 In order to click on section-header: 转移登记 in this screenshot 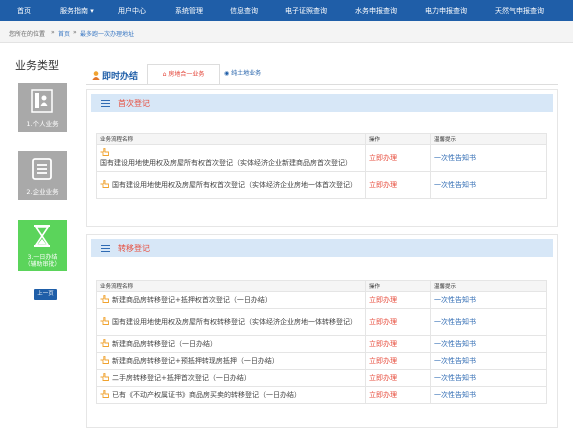, I will do `click(322, 248)`.